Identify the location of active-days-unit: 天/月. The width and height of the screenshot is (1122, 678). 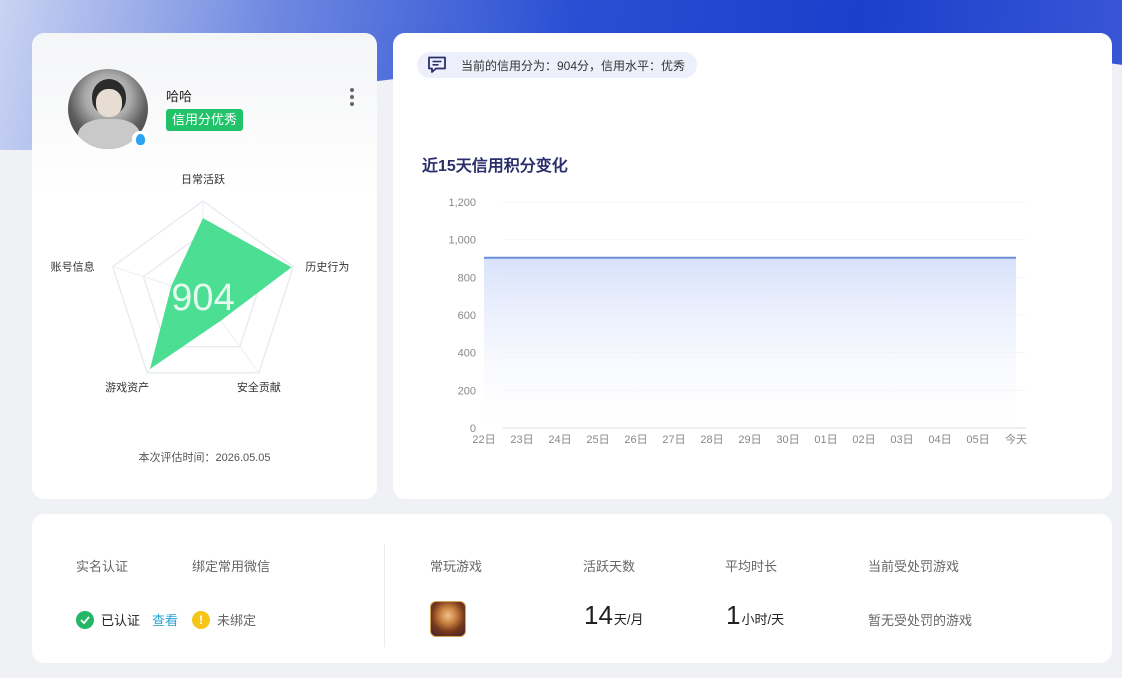
(628, 619).